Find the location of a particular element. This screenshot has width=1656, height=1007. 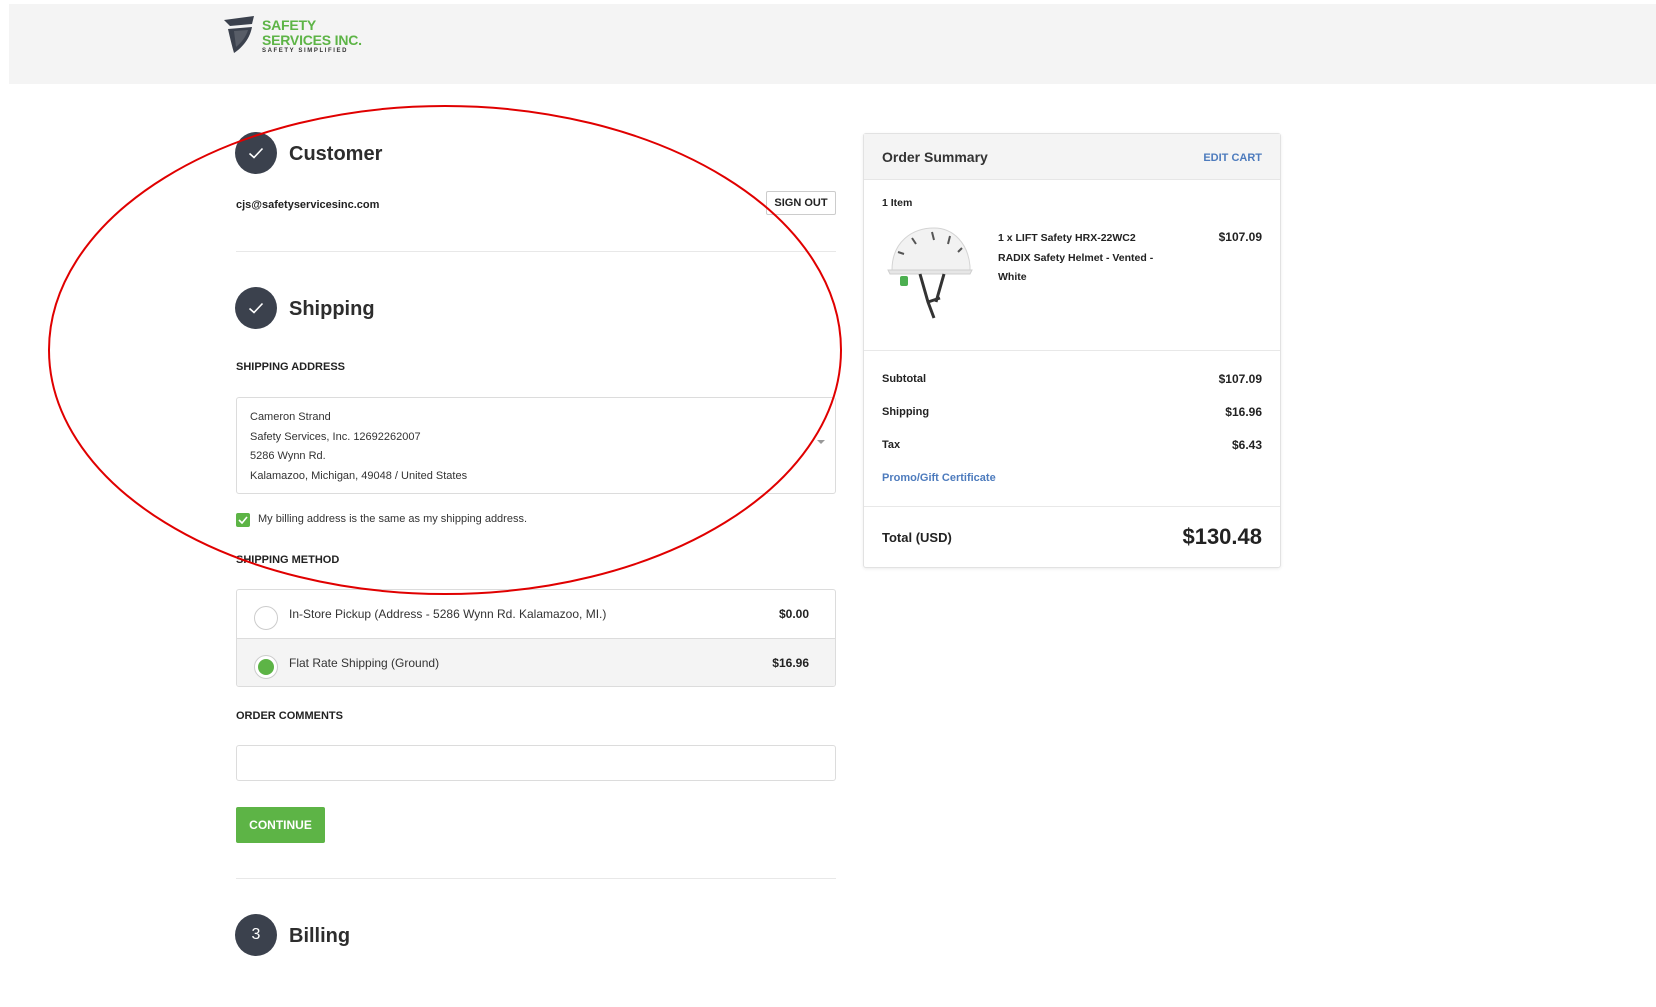

tax-value: $6.43 is located at coordinates (1246, 445).